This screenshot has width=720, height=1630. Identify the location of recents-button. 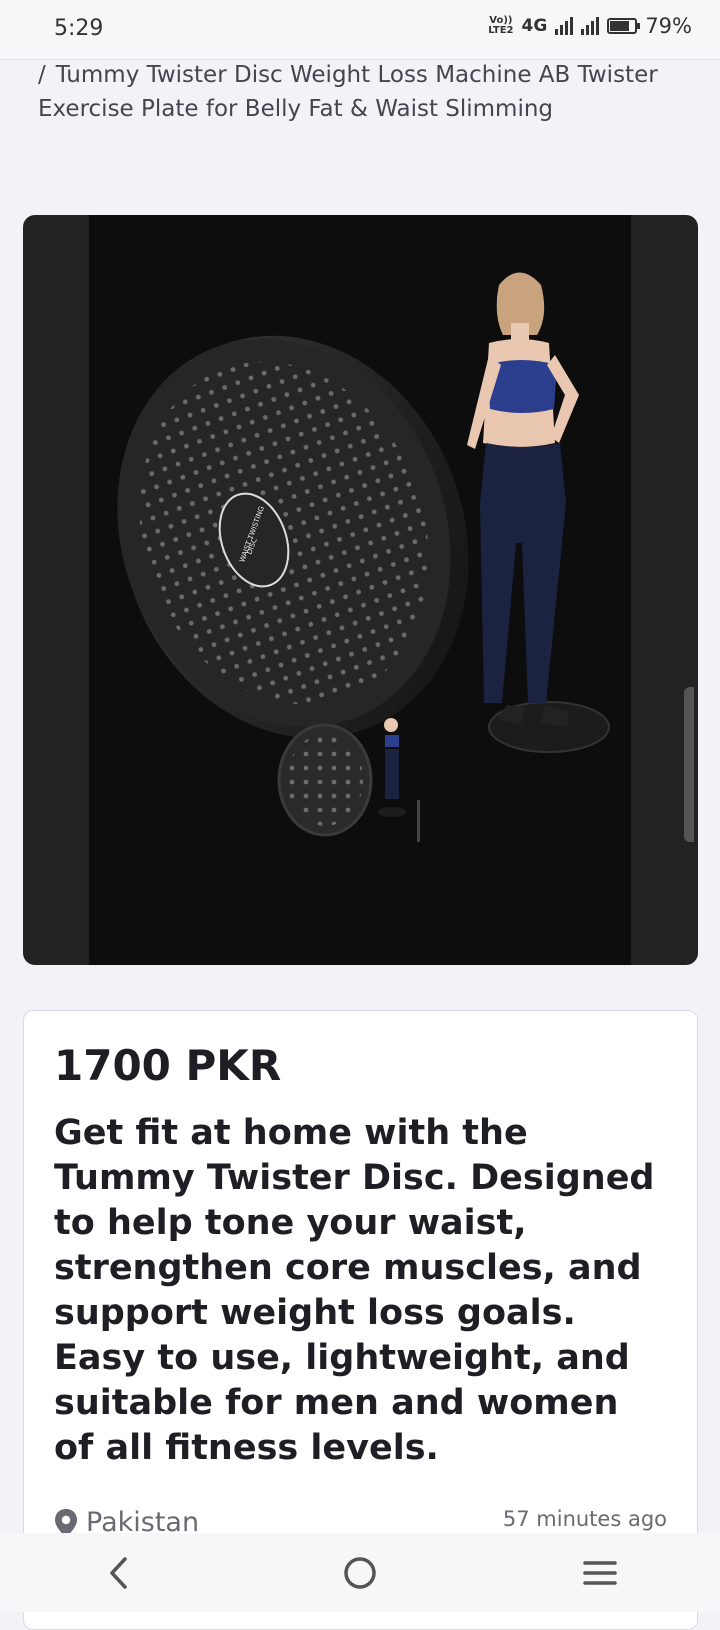
(600, 1573).